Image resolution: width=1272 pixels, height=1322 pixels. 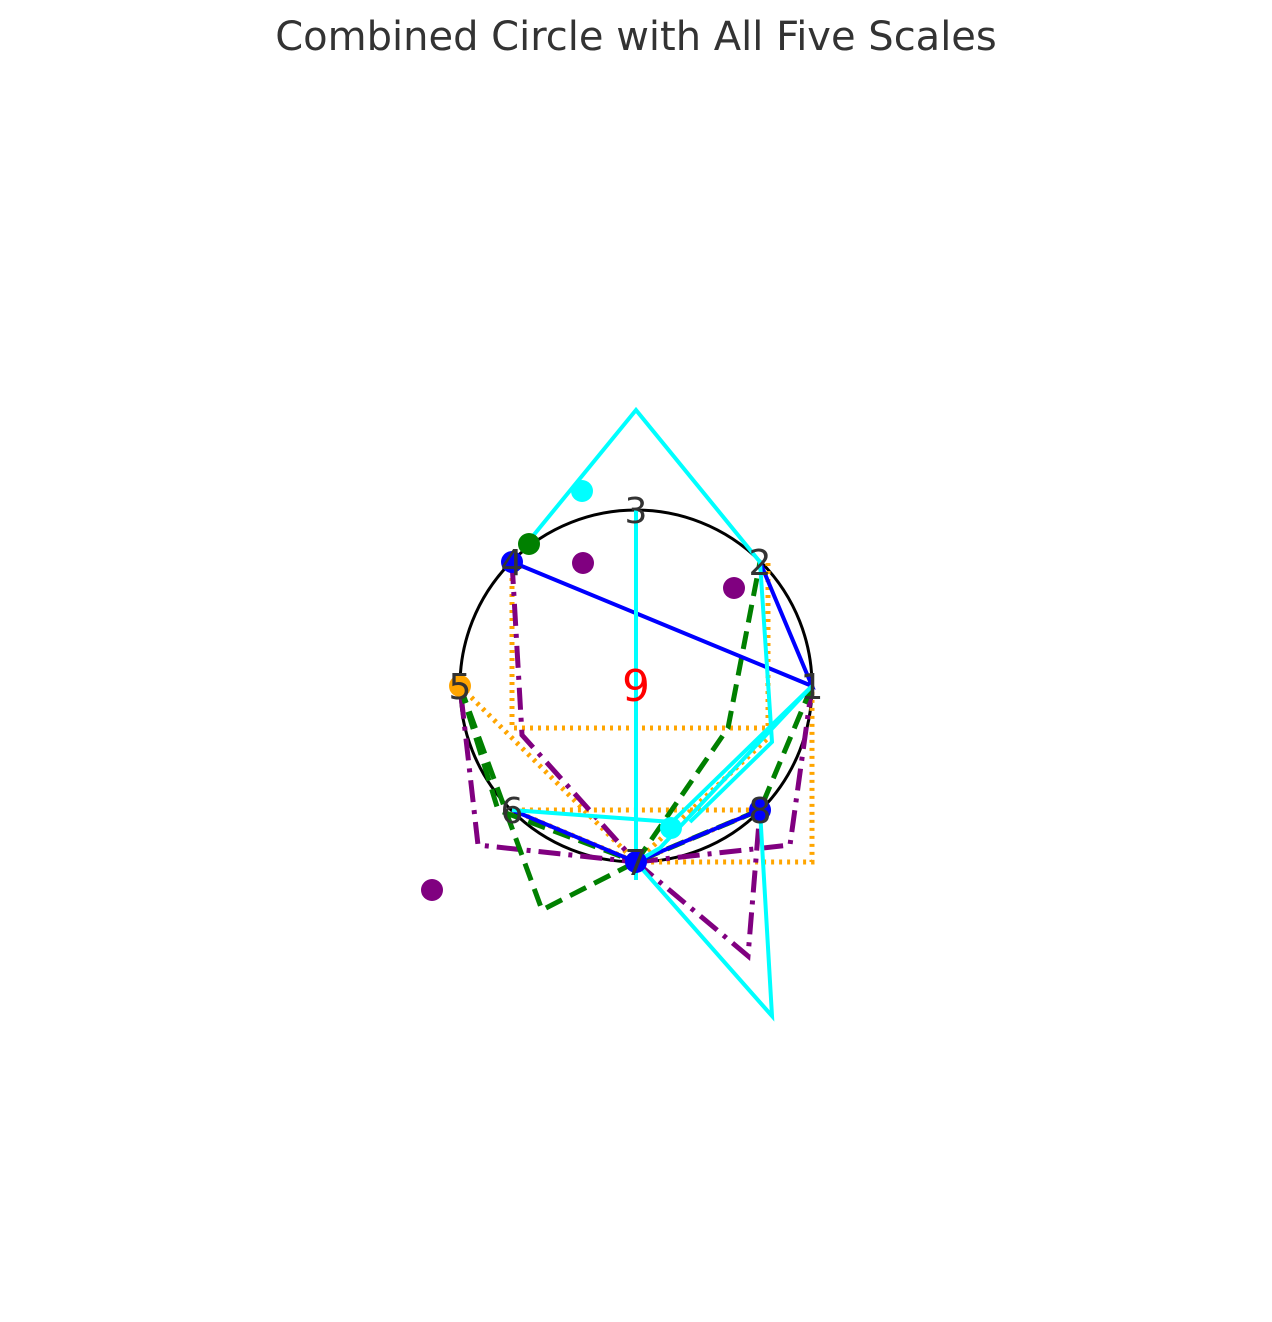 What do you see at coordinates (512, 811) in the screenshot?
I see `node-label-6: 6` at bounding box center [512, 811].